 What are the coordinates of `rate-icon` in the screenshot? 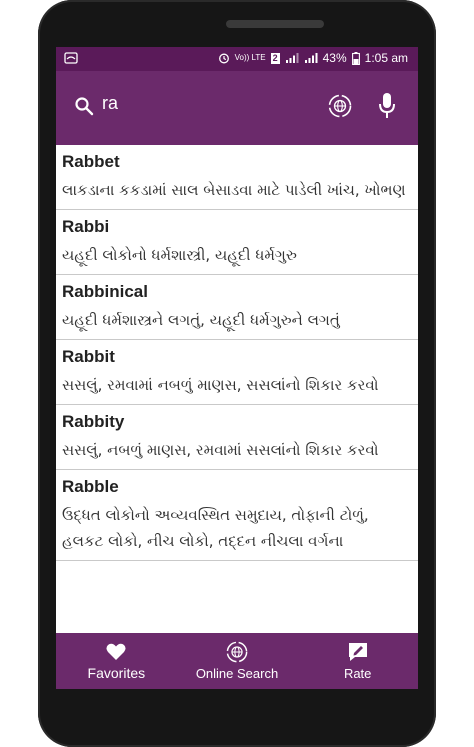 It's located at (357, 652).